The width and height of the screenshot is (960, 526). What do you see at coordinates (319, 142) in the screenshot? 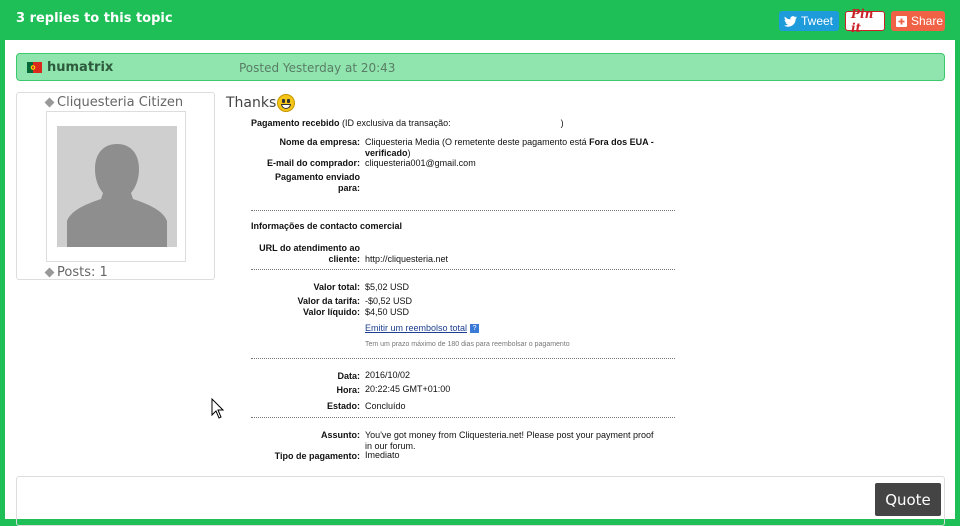
I see `company-label: Nome da empresa:` at bounding box center [319, 142].